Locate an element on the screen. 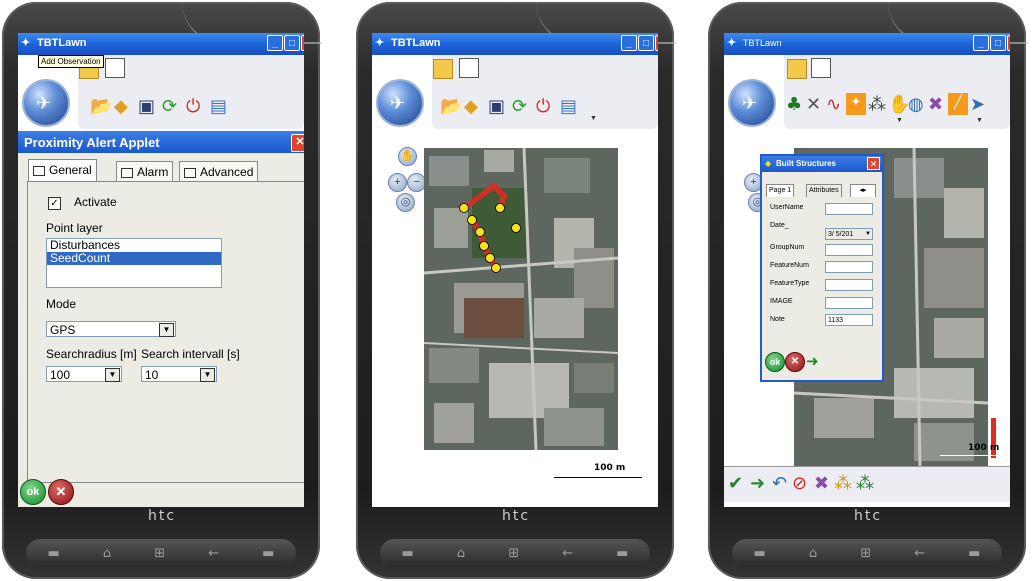 The height and width of the screenshot is (581, 1032). pointer-icon: ➤ is located at coordinates (977, 105).